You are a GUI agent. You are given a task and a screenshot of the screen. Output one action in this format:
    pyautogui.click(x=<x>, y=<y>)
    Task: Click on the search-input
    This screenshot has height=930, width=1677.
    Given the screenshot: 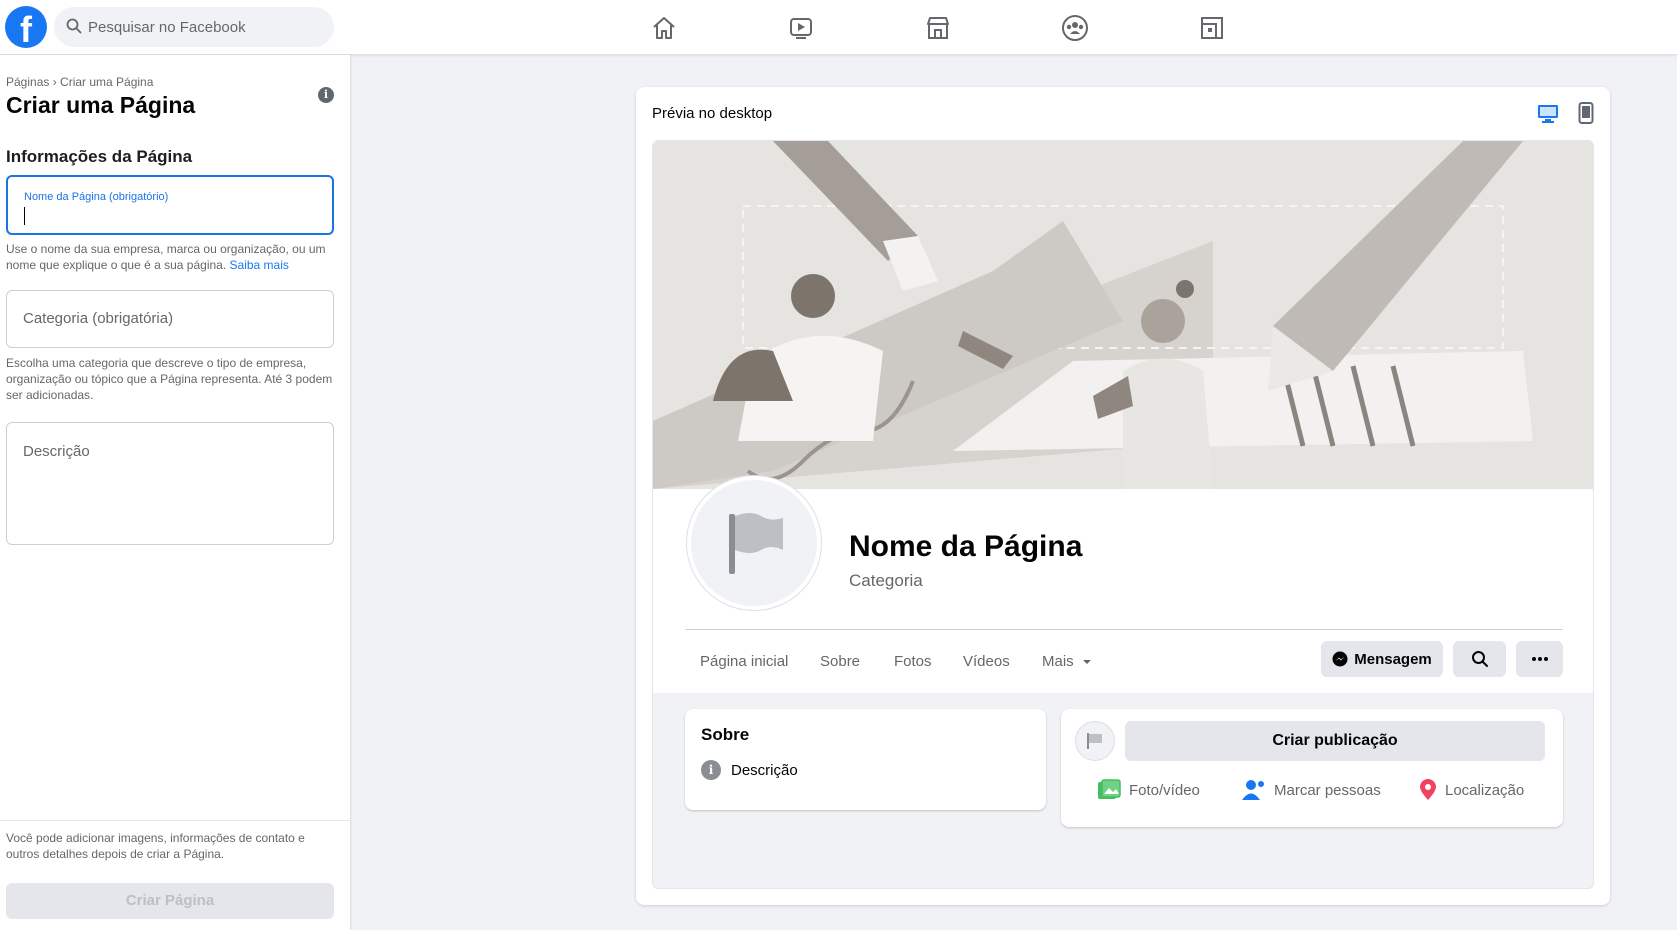 What is the action you would take?
    pyautogui.click(x=208, y=27)
    